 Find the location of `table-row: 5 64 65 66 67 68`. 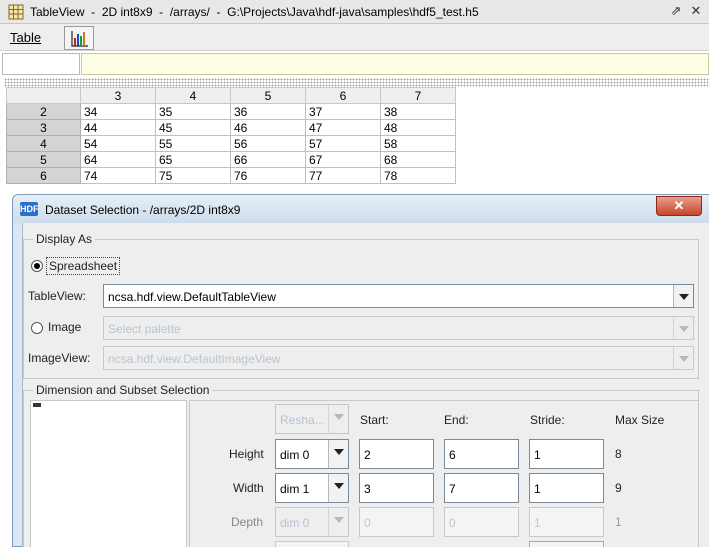

table-row: 5 64 65 66 67 68 is located at coordinates (231, 159).